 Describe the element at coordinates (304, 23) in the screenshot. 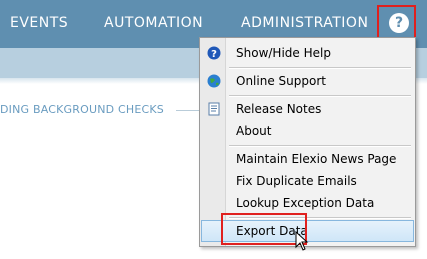

I see `nav-administration: ADMINISTRATION` at that location.